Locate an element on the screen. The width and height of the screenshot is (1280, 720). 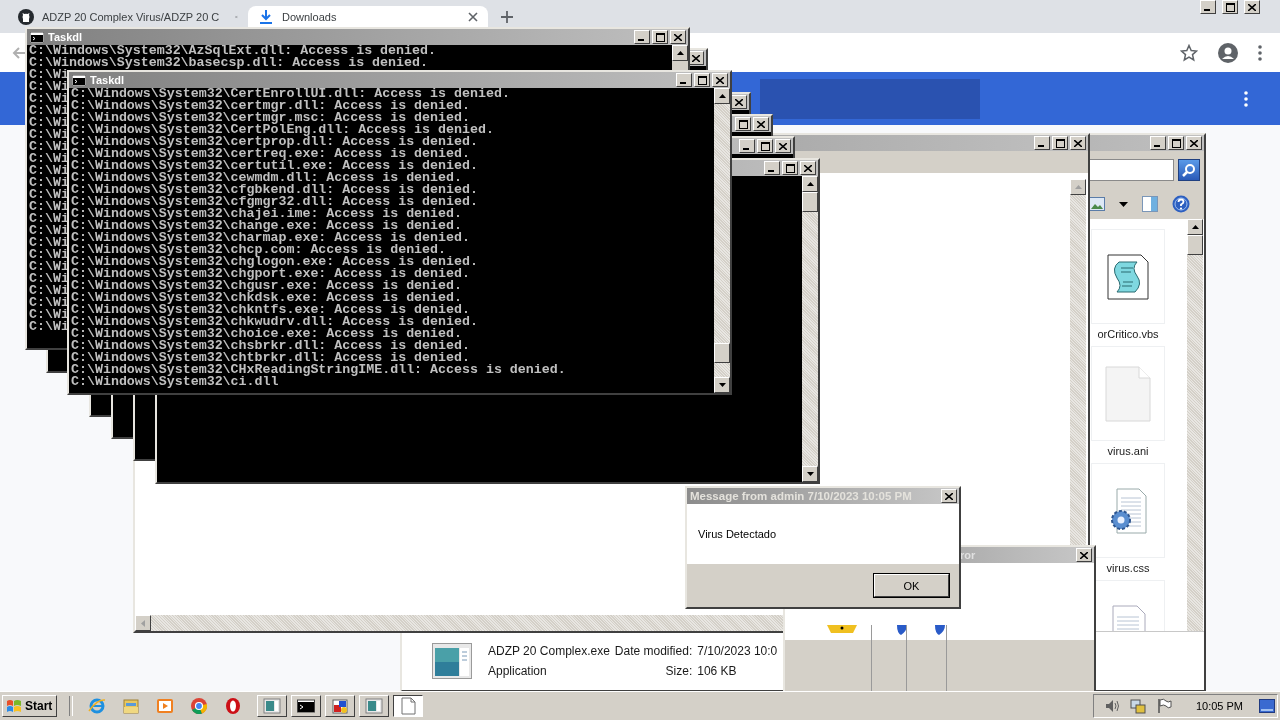
tab-title: Downloads is located at coordinates (309, 16).